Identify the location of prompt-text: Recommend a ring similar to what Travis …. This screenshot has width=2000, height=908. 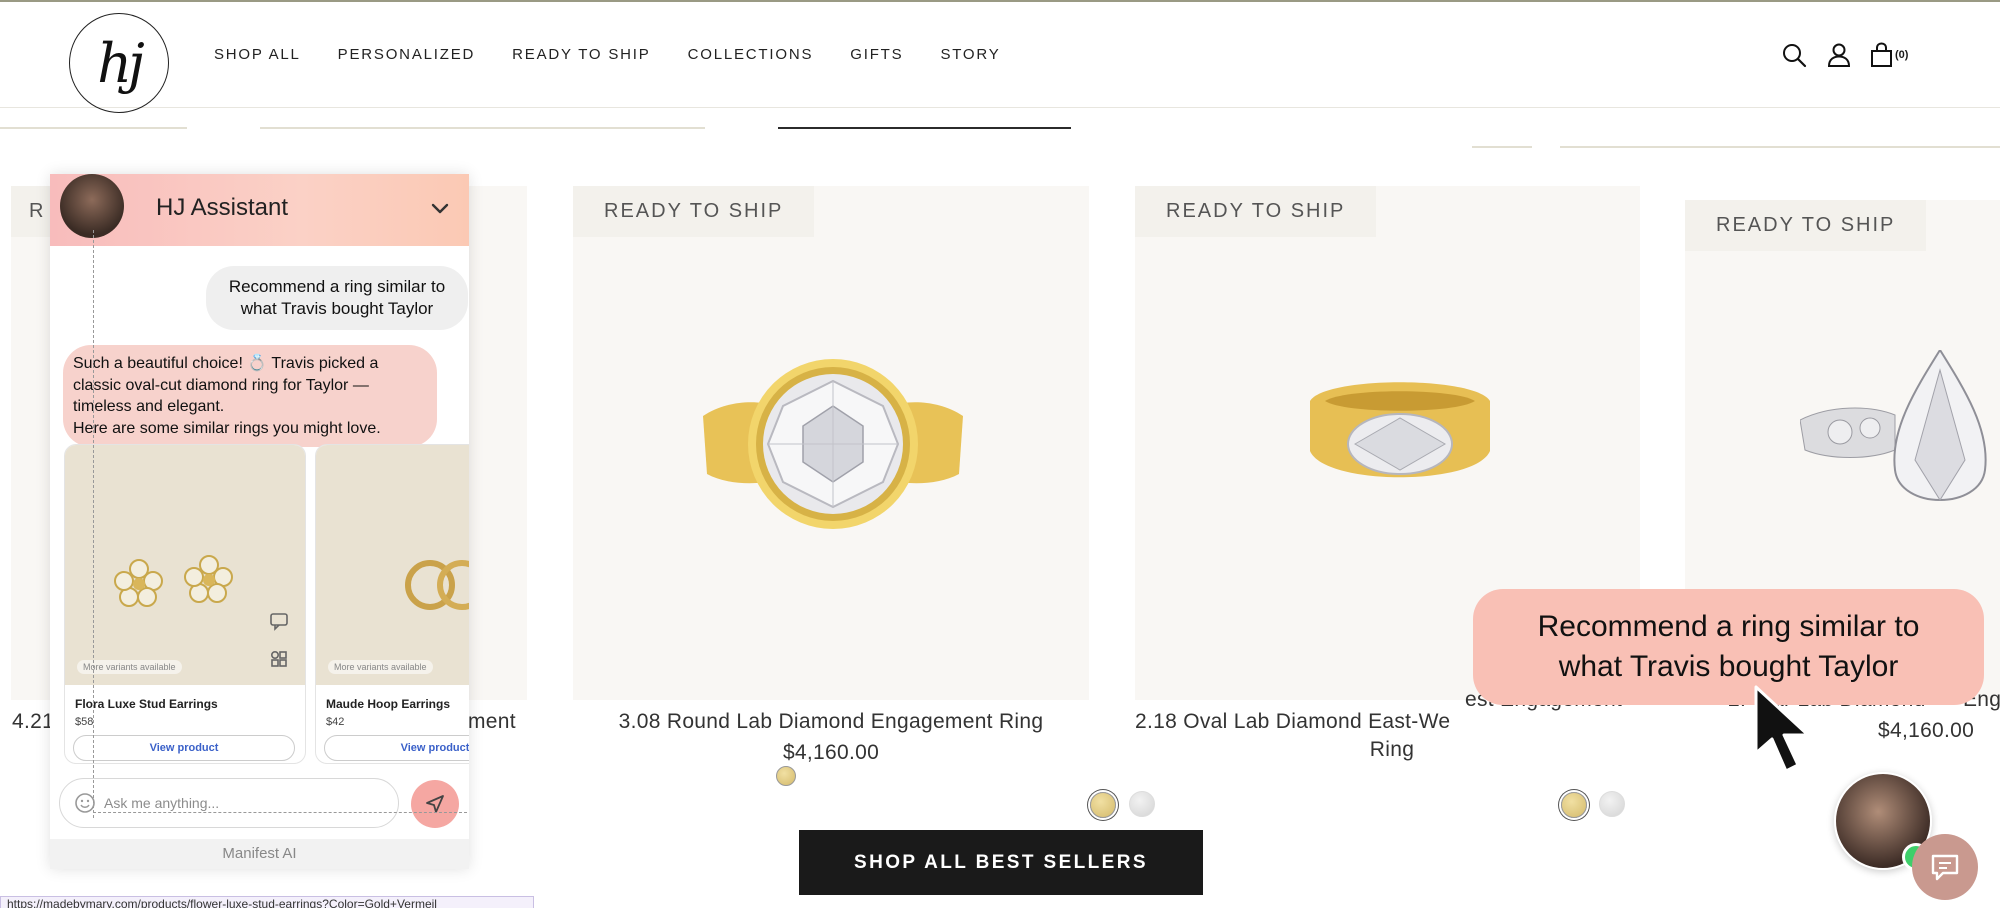
(1728, 646).